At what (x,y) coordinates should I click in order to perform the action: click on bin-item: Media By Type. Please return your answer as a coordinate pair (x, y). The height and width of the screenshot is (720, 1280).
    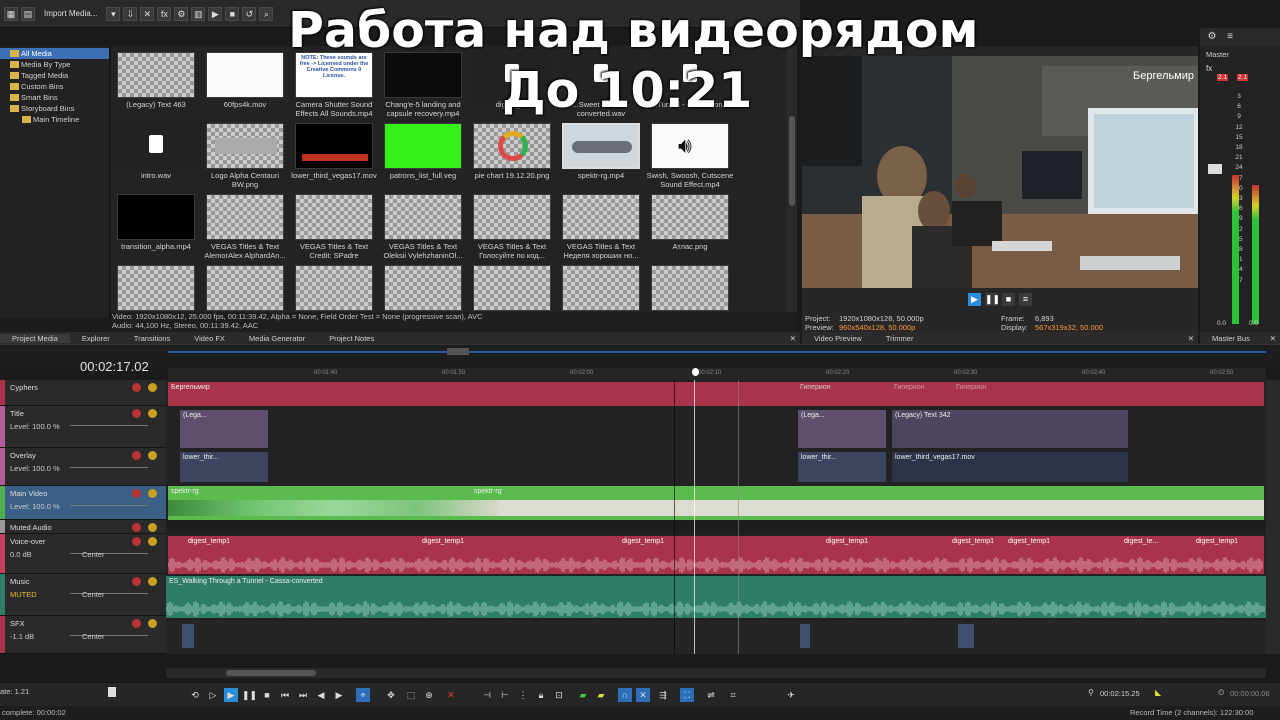
    Looking at the image, I should click on (54, 64).